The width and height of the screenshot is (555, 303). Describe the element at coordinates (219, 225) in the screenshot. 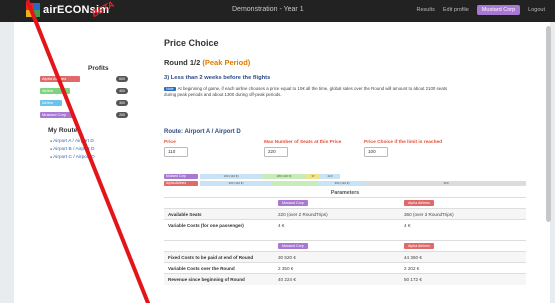

I see `row-label: Variable Costs (for one passenger)` at that location.